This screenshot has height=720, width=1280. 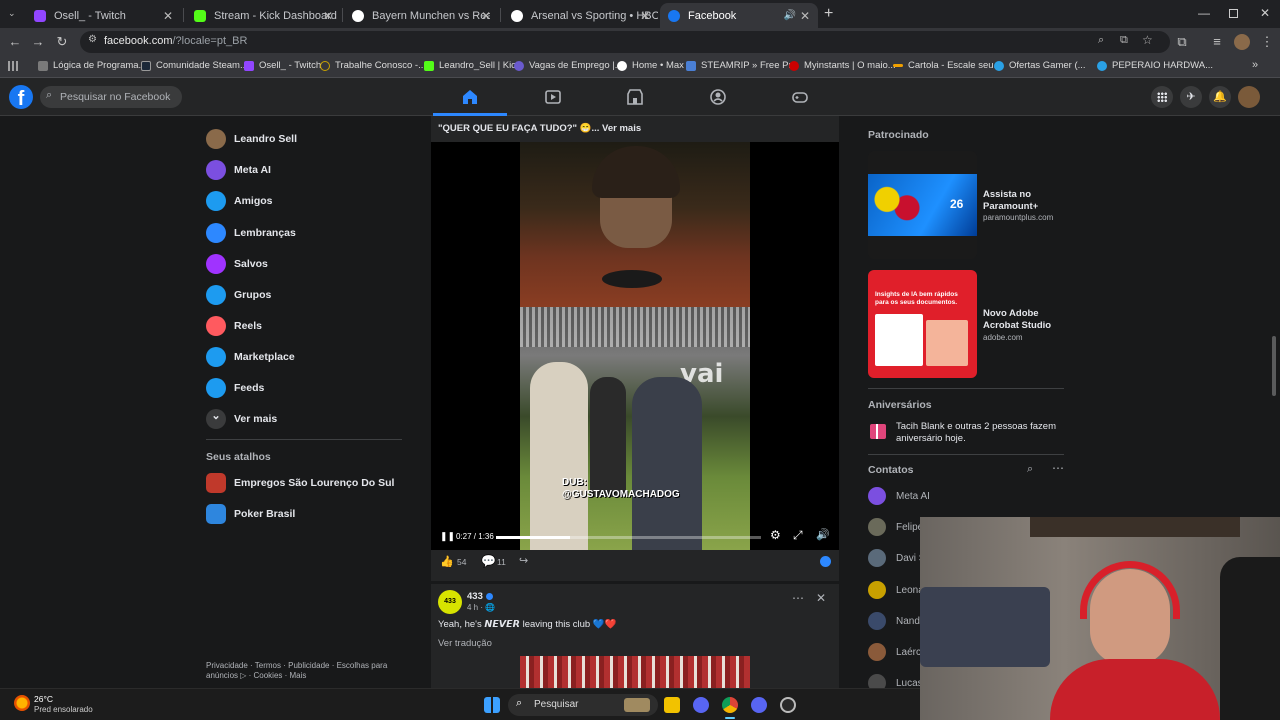 I want to click on sidebar-item-feeds: Feeds, so click(x=235, y=388).